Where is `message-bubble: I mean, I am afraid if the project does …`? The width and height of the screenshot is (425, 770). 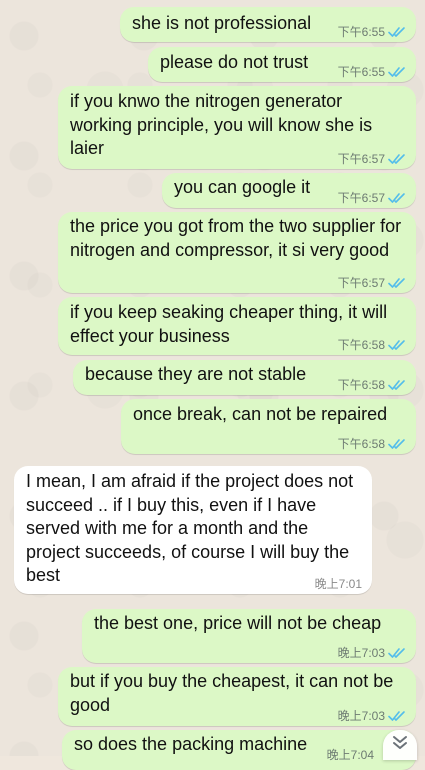 message-bubble: I mean, I am afraid if the project does … is located at coordinates (193, 530).